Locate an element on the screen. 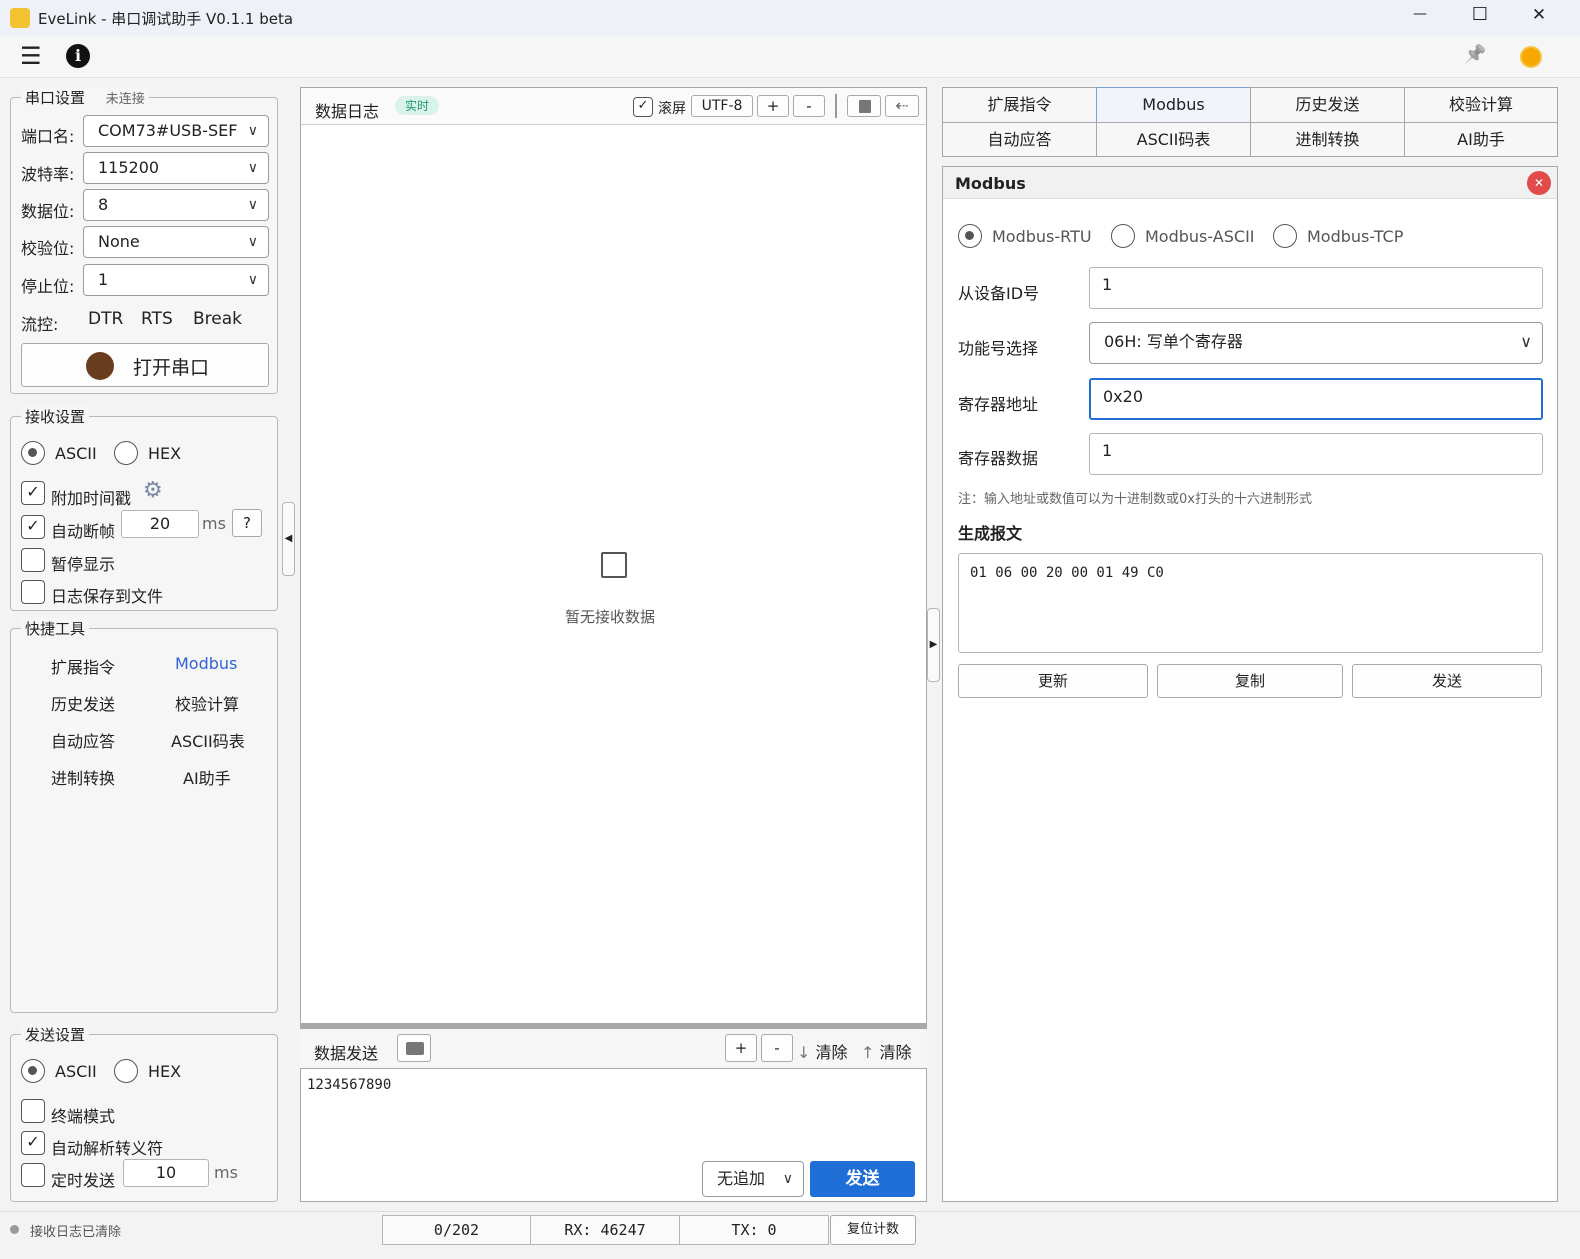  theme-sun-icon is located at coordinates (1531, 57).